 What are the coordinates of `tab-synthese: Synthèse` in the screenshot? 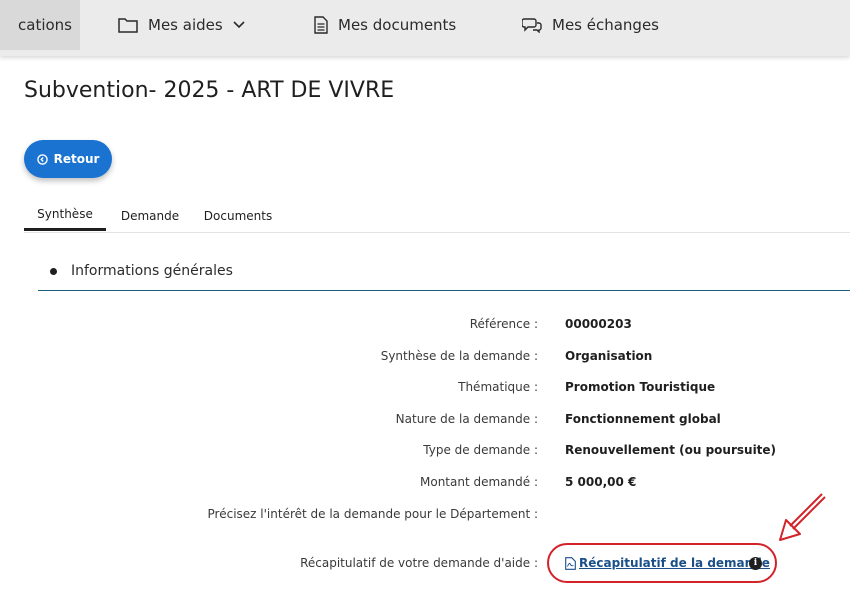 It's located at (65, 215).